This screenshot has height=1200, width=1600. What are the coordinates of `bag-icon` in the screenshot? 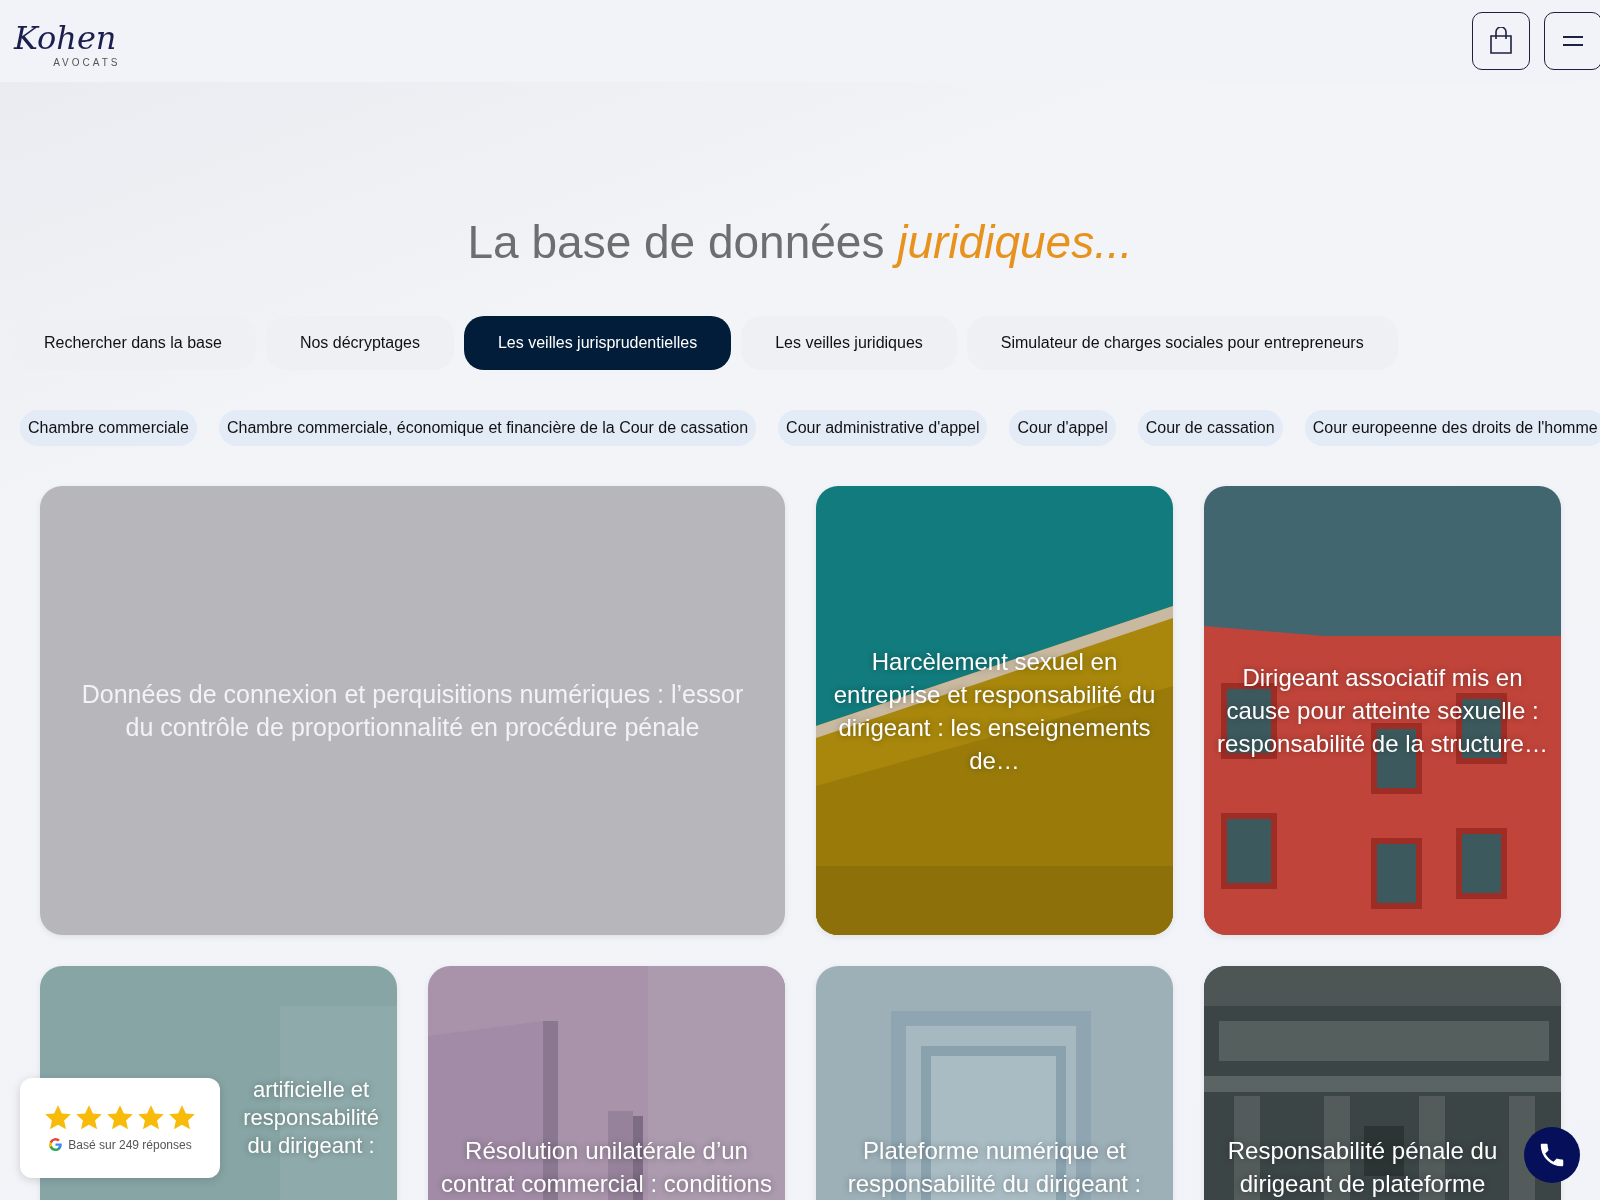 It's located at (1501, 41).